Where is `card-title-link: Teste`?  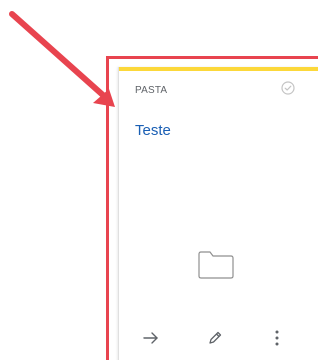
card-title-link: Teste is located at coordinates (153, 130).